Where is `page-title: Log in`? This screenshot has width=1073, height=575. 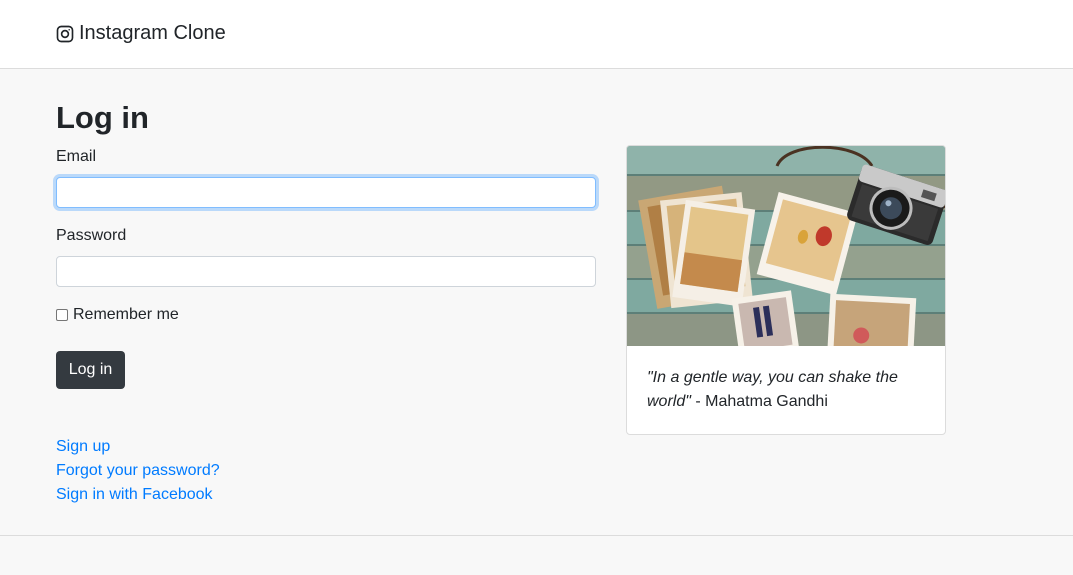
page-title: Log in is located at coordinates (102, 117).